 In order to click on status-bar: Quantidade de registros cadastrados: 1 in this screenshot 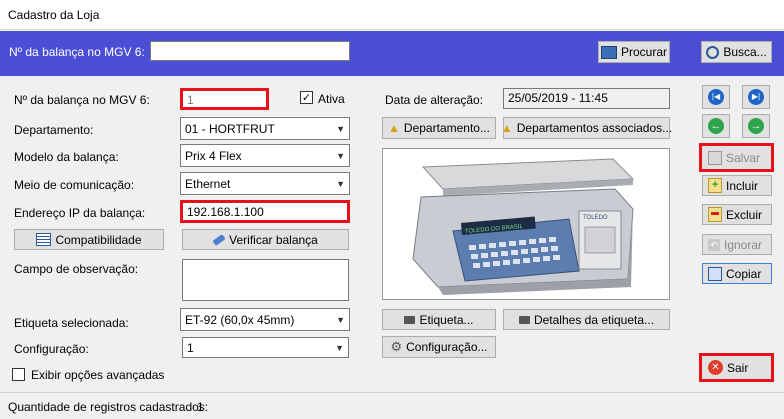, I will do `click(392, 405)`.